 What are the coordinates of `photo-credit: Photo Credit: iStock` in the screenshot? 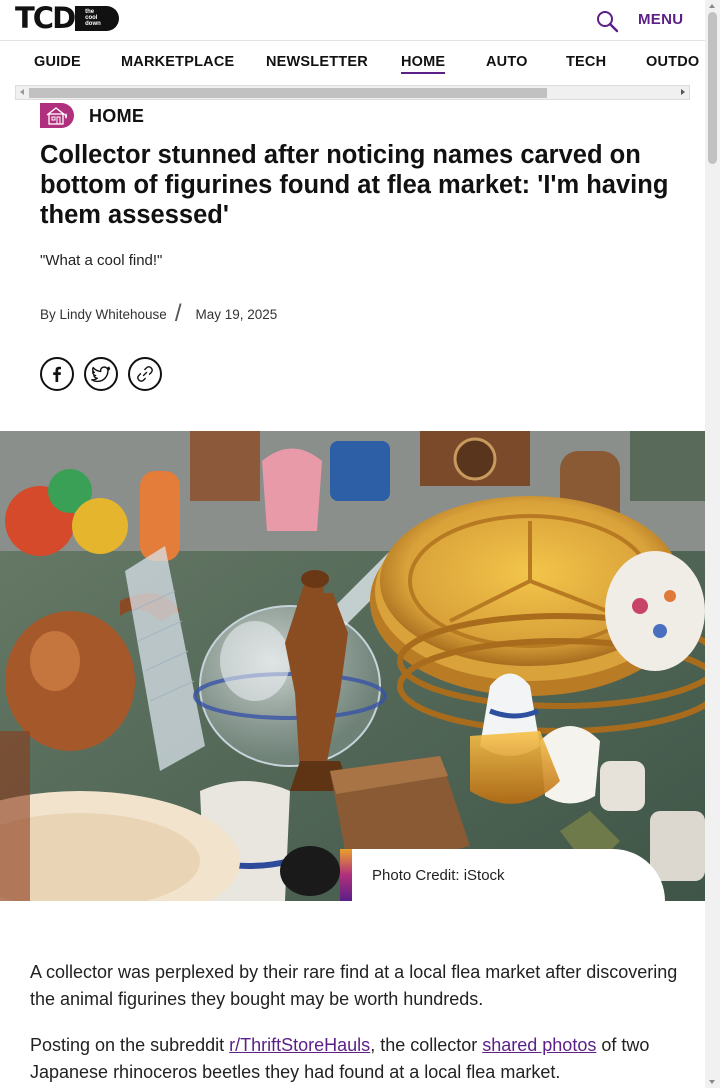 It's located at (502, 875).